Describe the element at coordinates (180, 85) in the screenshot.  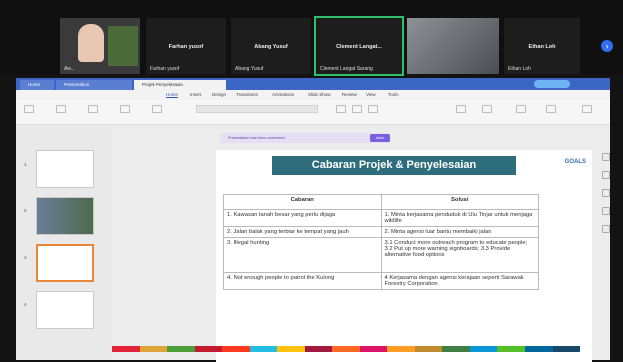
I see `tab-projek: Projek Penyelesaian` at that location.